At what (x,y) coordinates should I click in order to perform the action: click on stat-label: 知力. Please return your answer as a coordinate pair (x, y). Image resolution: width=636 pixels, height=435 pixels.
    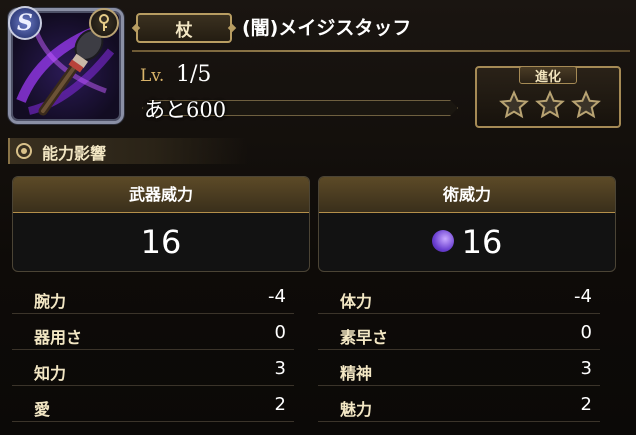
    Looking at the image, I should click on (50, 373).